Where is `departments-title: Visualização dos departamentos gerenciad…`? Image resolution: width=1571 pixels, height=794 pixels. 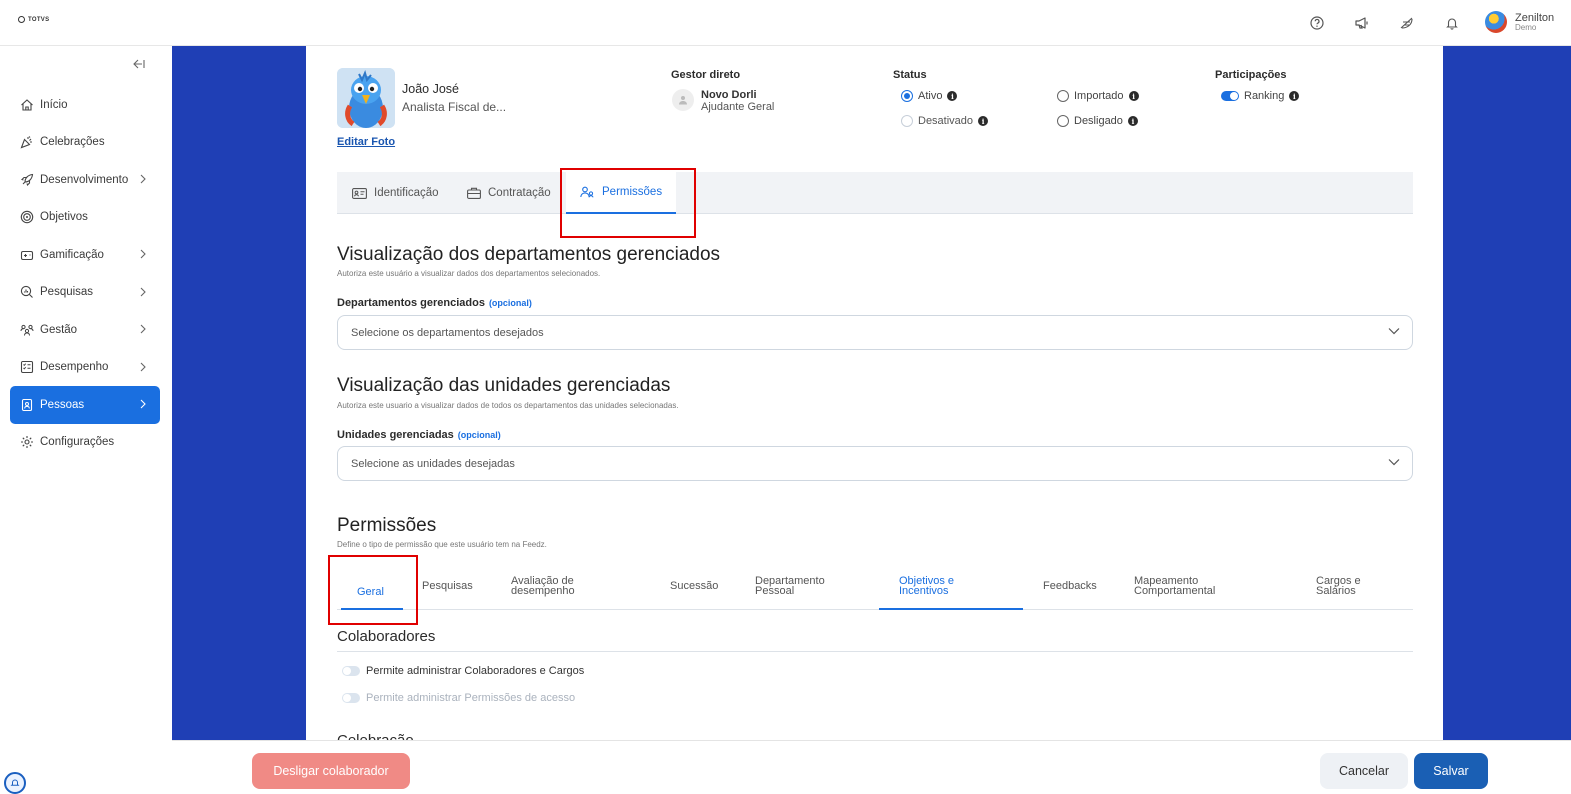 departments-title: Visualização dos departamentos gerenciad… is located at coordinates (529, 254).